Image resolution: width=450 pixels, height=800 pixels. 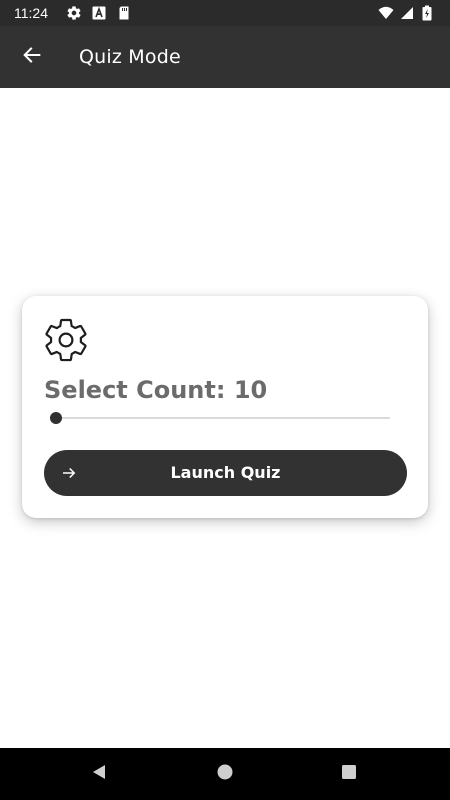 I want to click on launch-quiz-label: Launch Quiz, so click(x=225, y=472).